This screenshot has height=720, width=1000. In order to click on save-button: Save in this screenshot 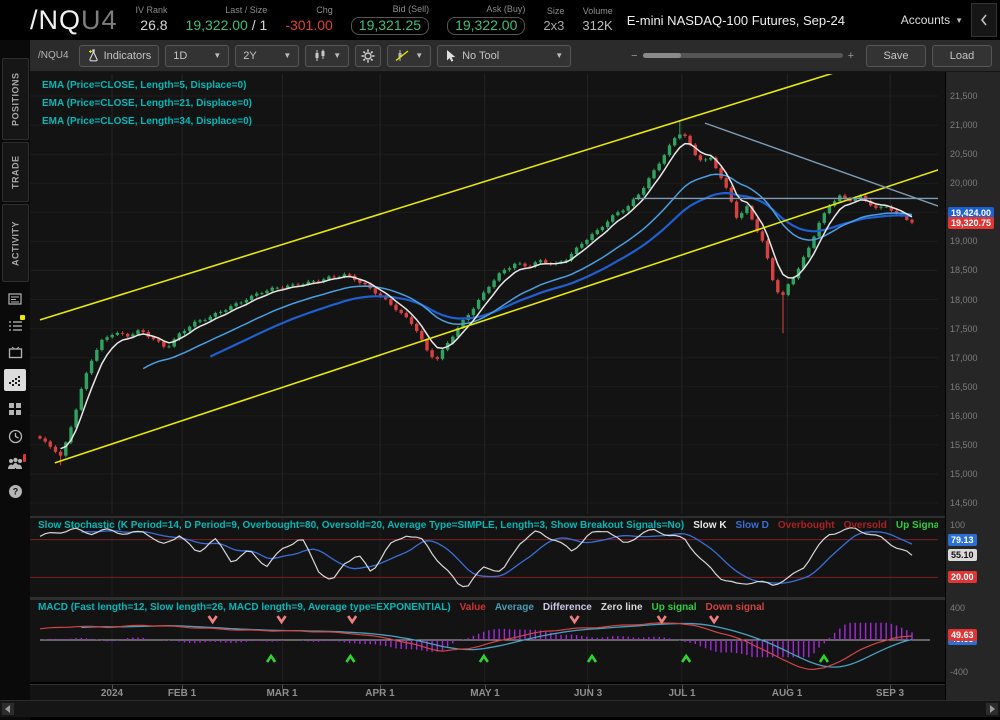, I will do `click(896, 55)`.